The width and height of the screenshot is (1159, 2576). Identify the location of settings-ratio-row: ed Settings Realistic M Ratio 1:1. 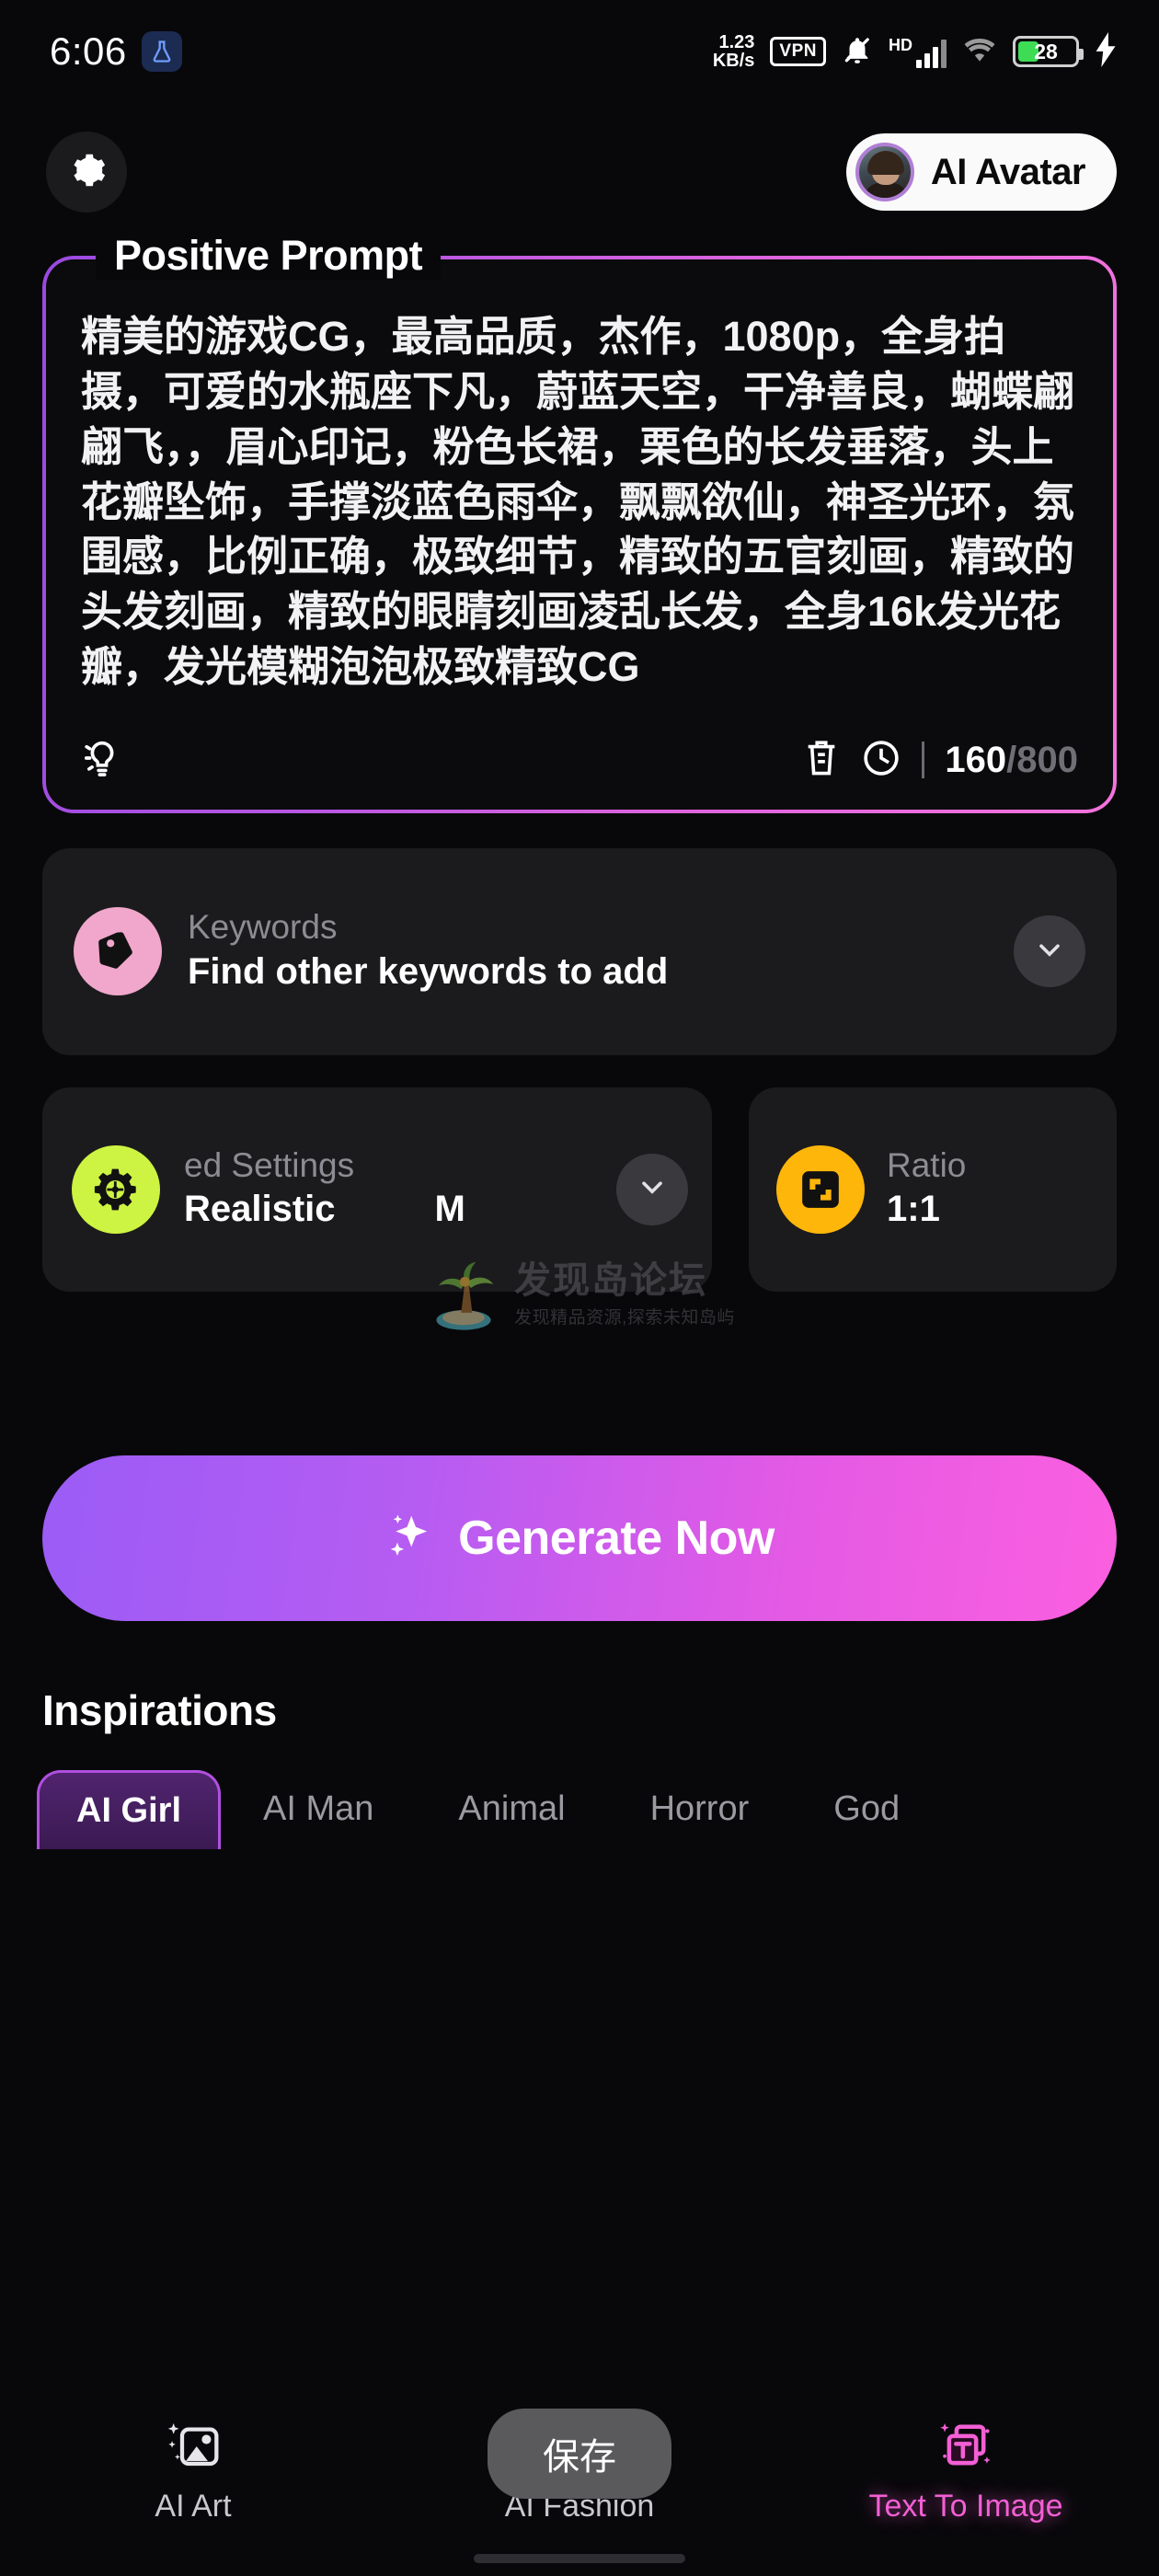
(579, 1189).